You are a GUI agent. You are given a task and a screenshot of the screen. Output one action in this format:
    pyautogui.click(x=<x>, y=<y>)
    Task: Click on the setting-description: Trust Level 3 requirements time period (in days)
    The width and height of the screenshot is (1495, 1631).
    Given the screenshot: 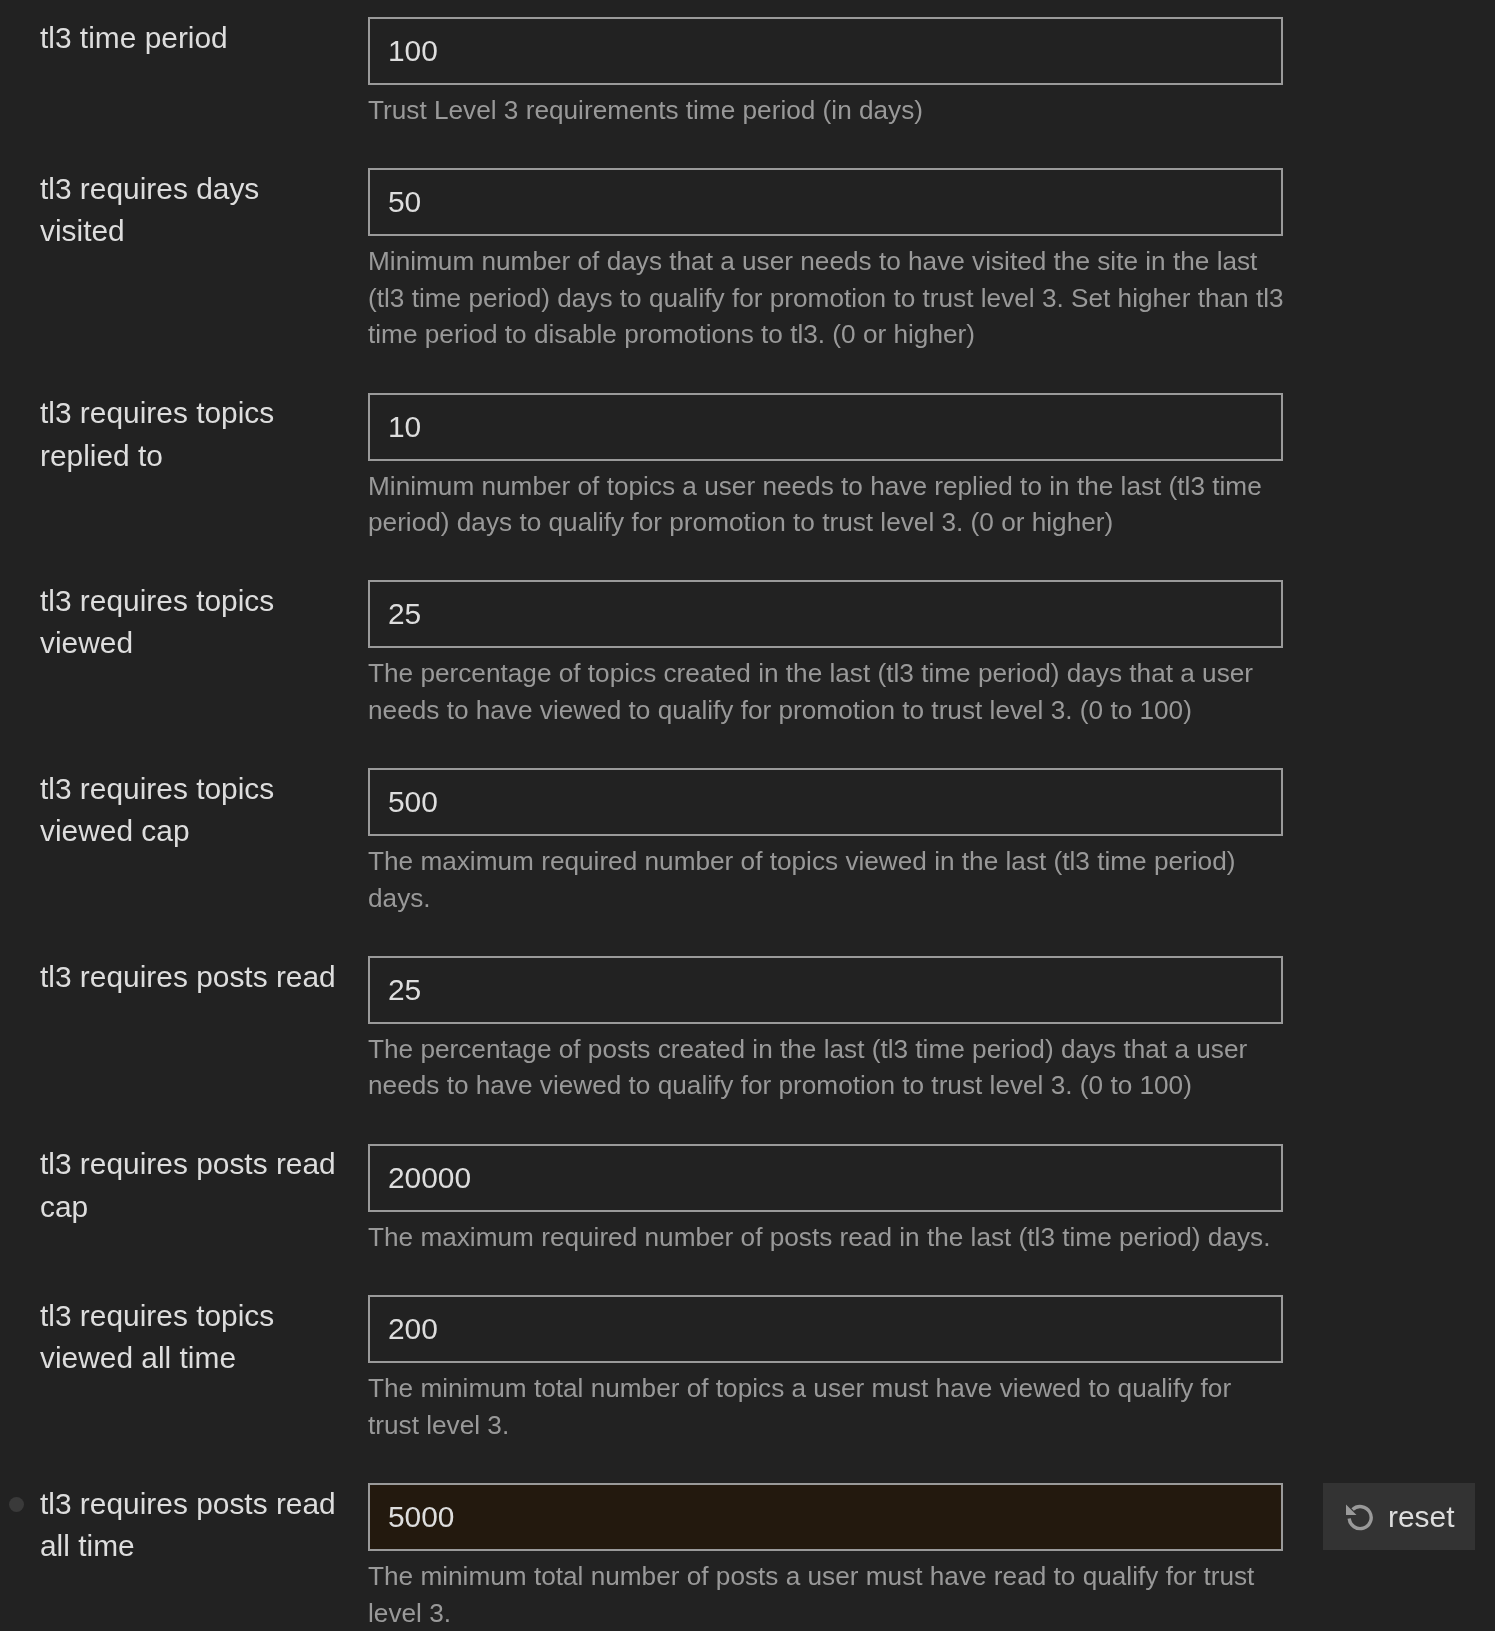 What is the action you would take?
    pyautogui.click(x=646, y=110)
    